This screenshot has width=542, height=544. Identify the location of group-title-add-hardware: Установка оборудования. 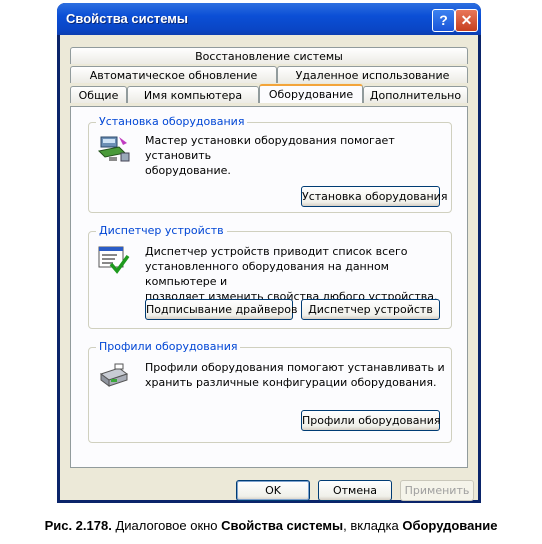
(172, 121).